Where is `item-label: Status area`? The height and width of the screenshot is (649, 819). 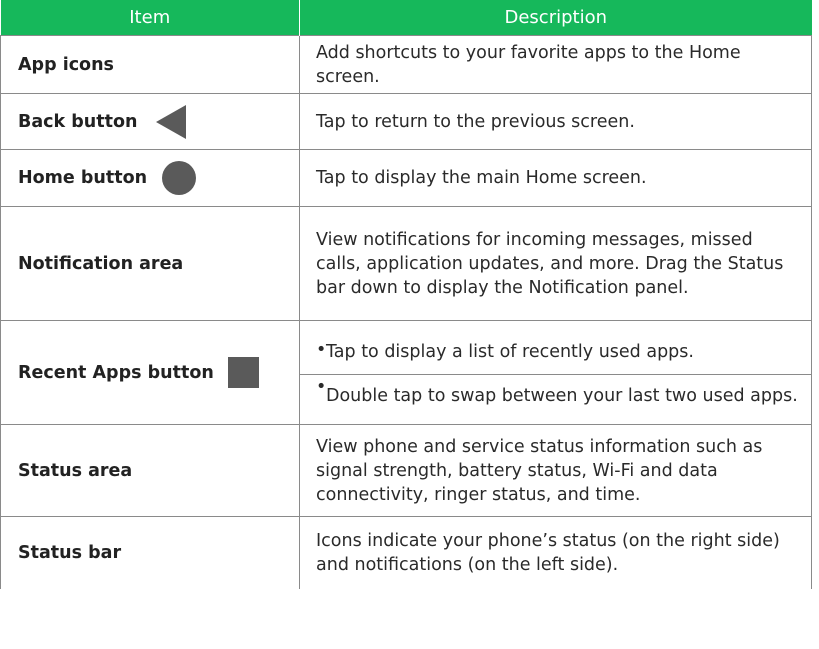 item-label: Status area is located at coordinates (75, 470).